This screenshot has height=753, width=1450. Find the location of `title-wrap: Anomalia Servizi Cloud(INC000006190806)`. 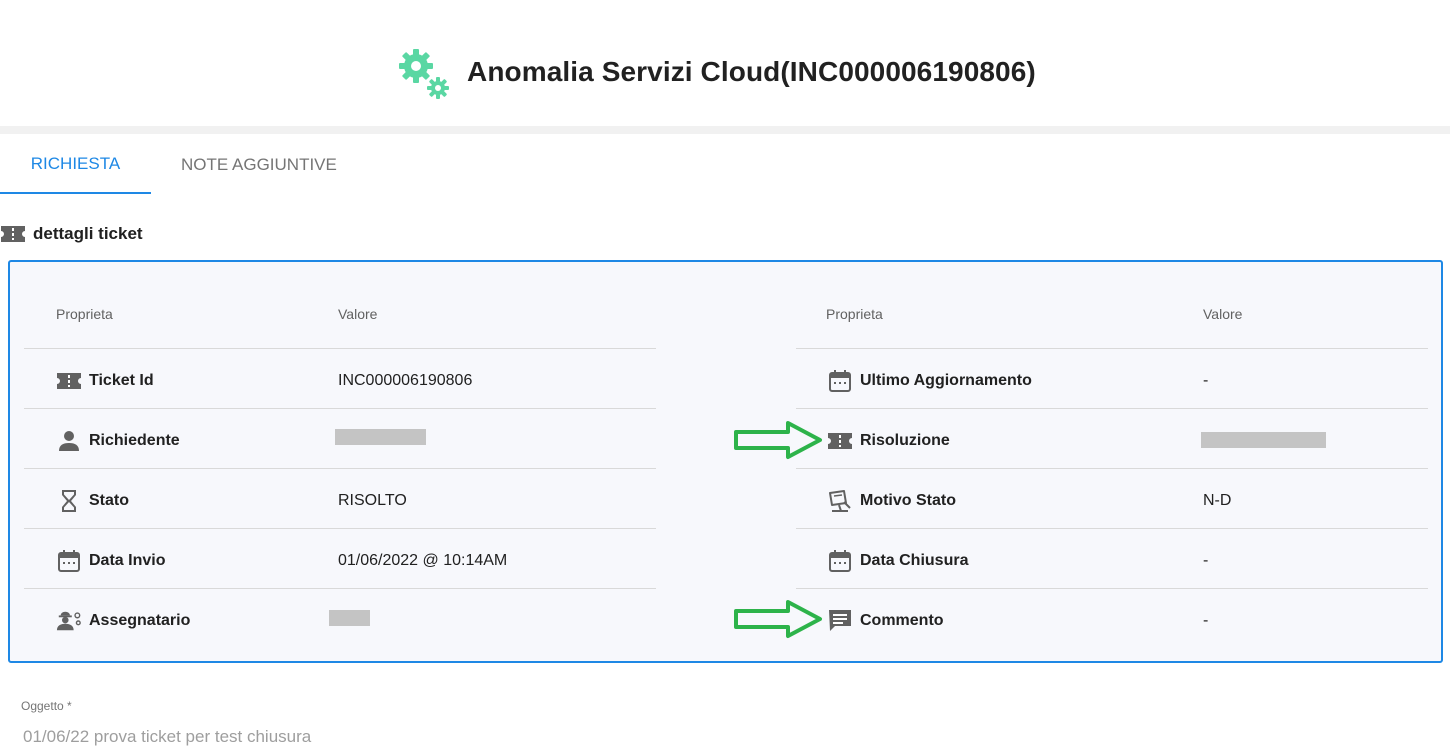

title-wrap: Anomalia Servizi Cloud(INC000006190806) is located at coordinates (716, 74).